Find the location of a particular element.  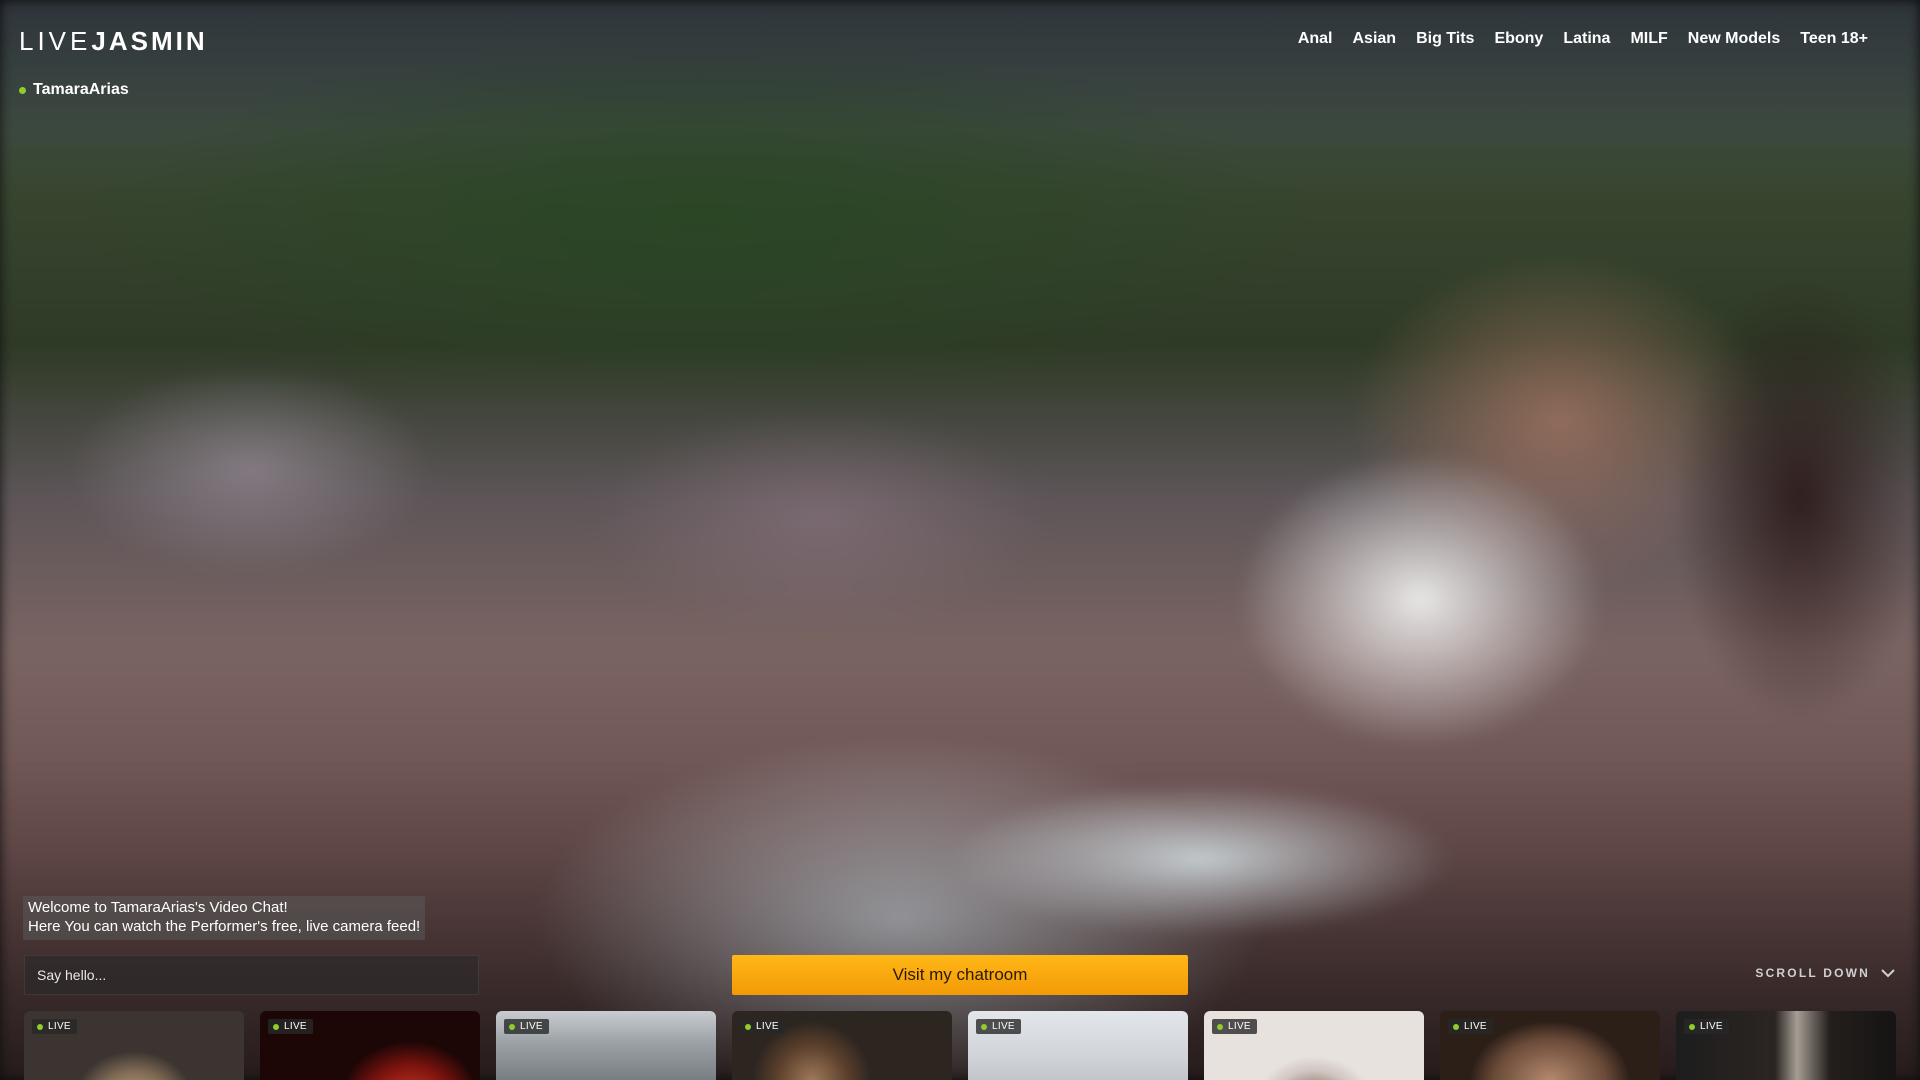

nav-item-new-models: New Models is located at coordinates (1734, 39).